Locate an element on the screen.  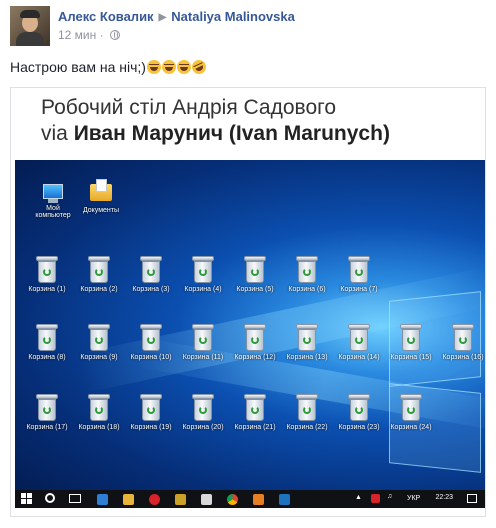
edge-browser-icon is located at coordinates (102, 499).